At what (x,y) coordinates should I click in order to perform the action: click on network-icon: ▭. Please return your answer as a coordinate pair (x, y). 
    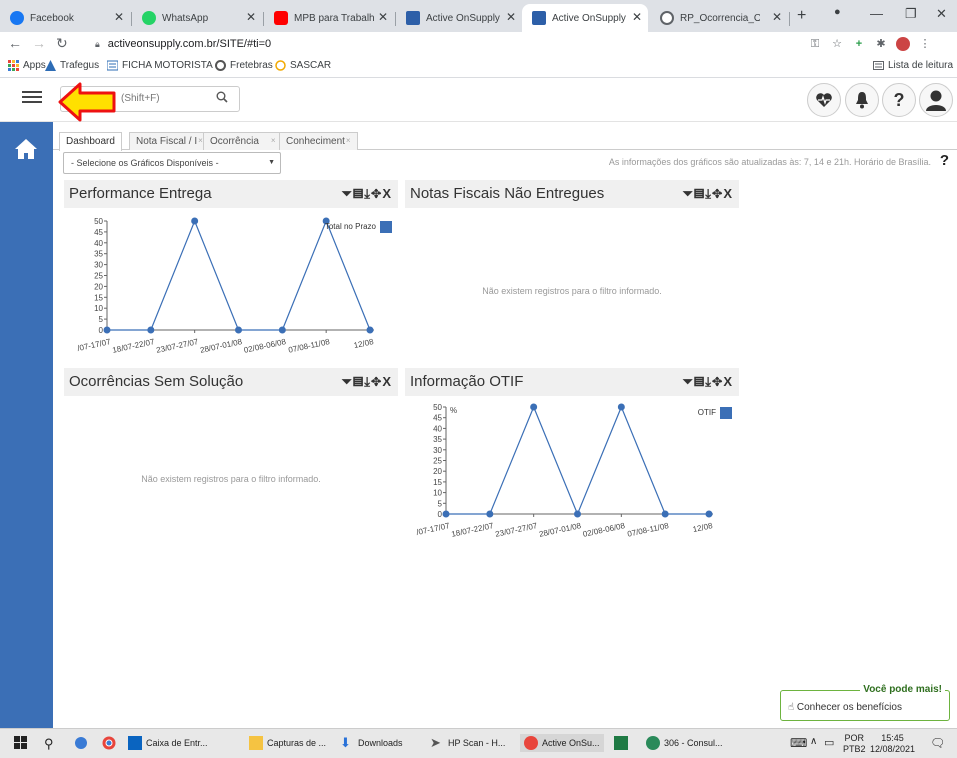
    Looking at the image, I should click on (829, 742).